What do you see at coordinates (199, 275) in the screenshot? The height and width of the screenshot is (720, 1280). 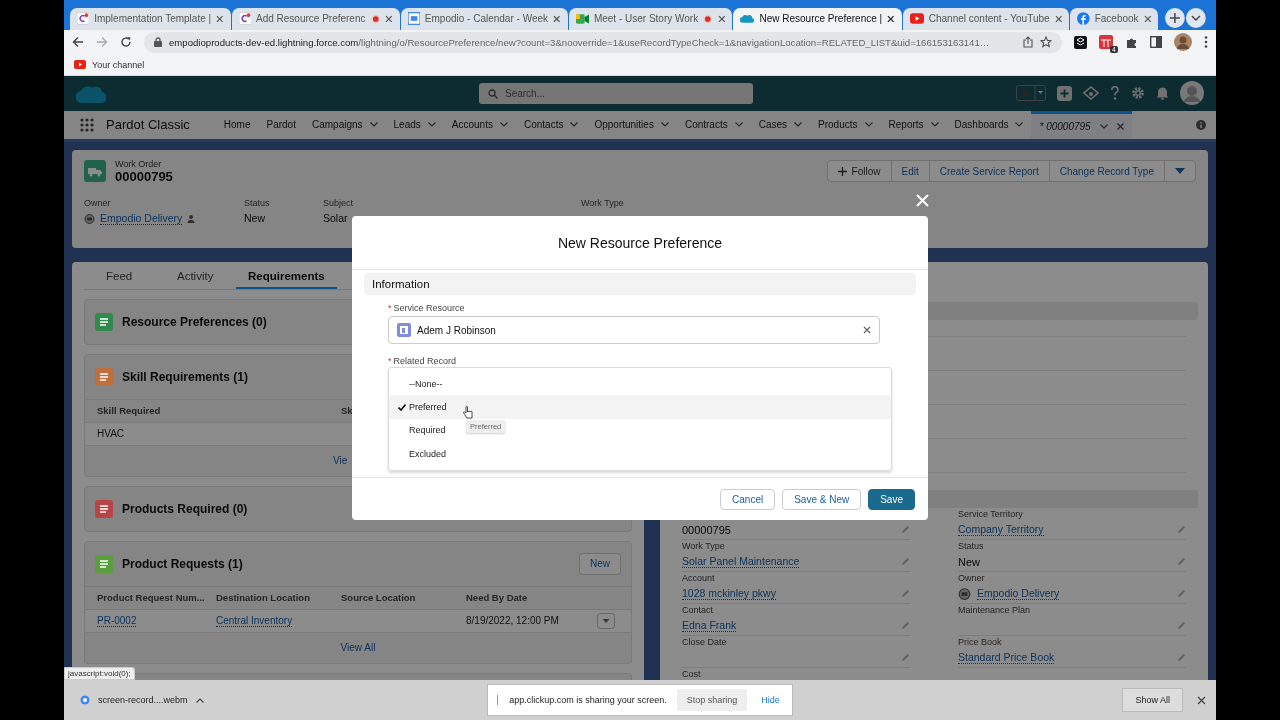 I see `record-tab: Activity` at bounding box center [199, 275].